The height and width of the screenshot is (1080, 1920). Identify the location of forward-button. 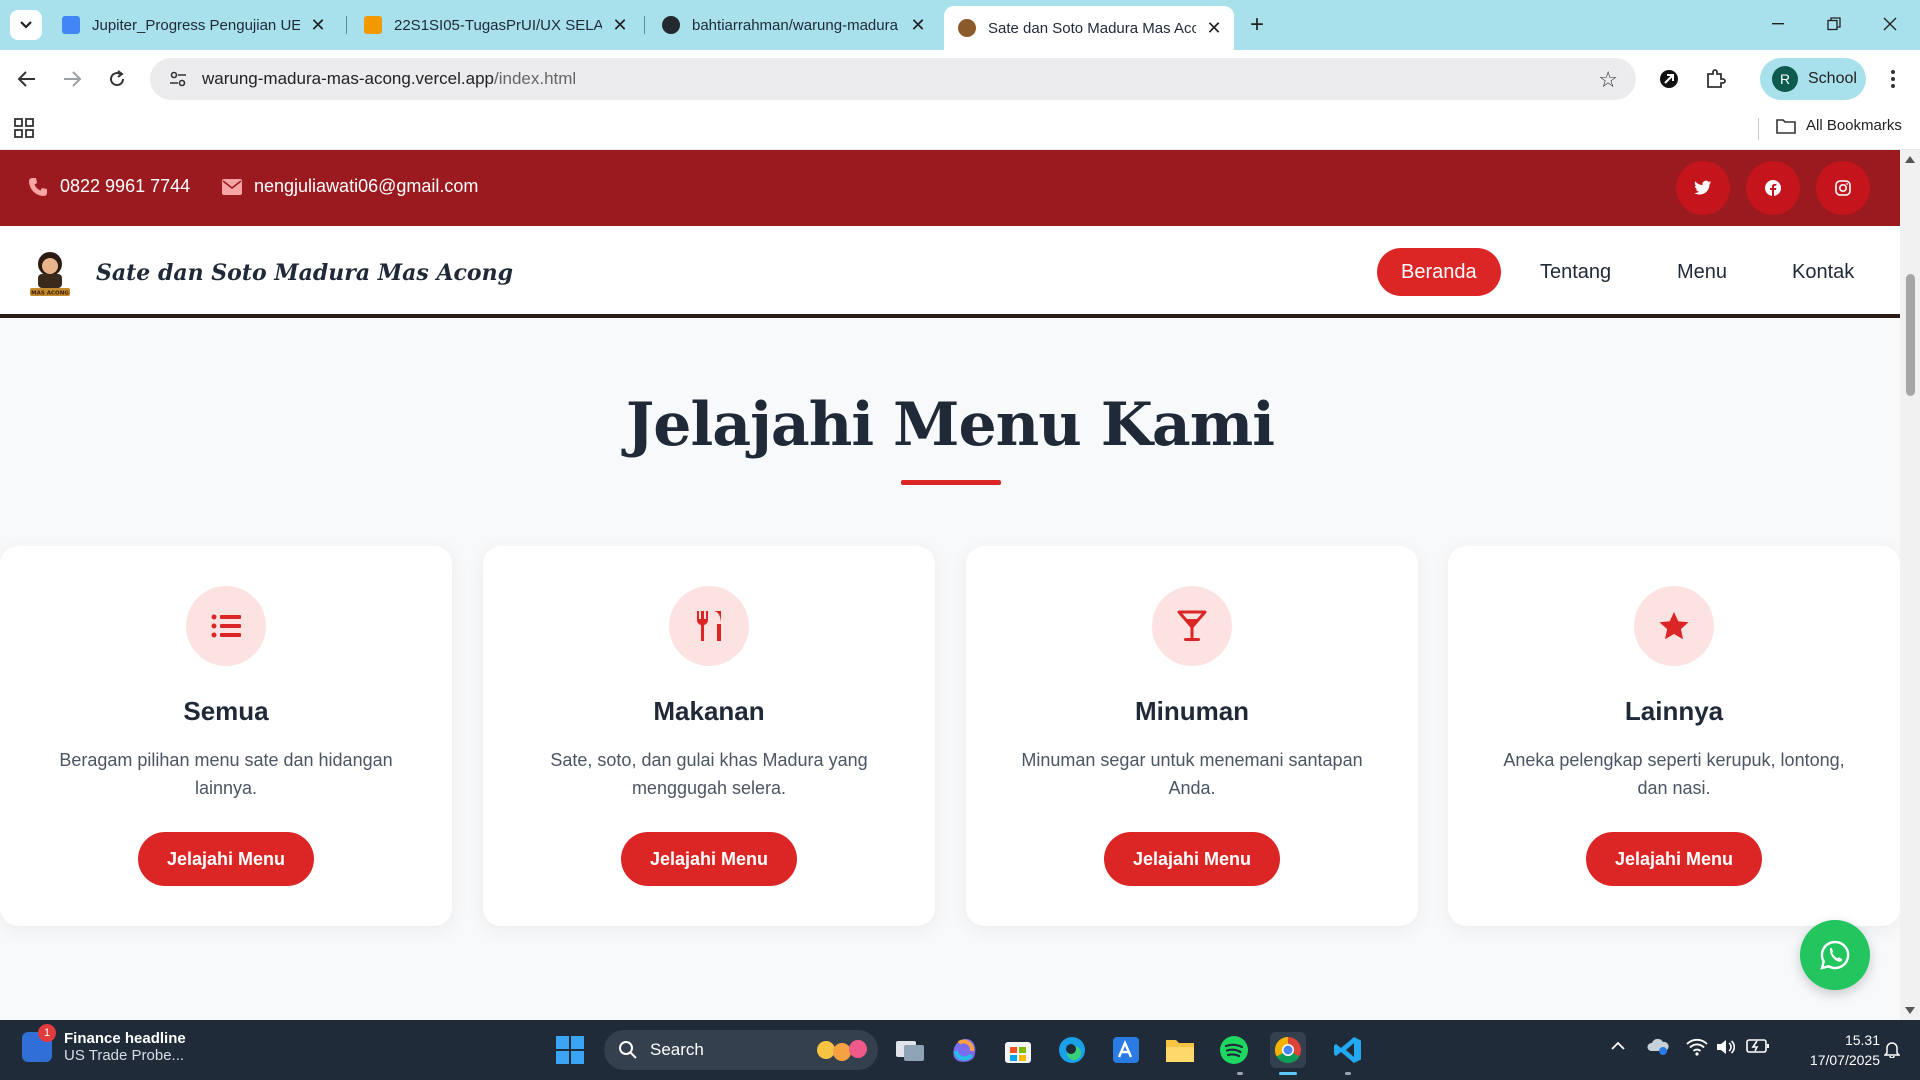
(72, 79).